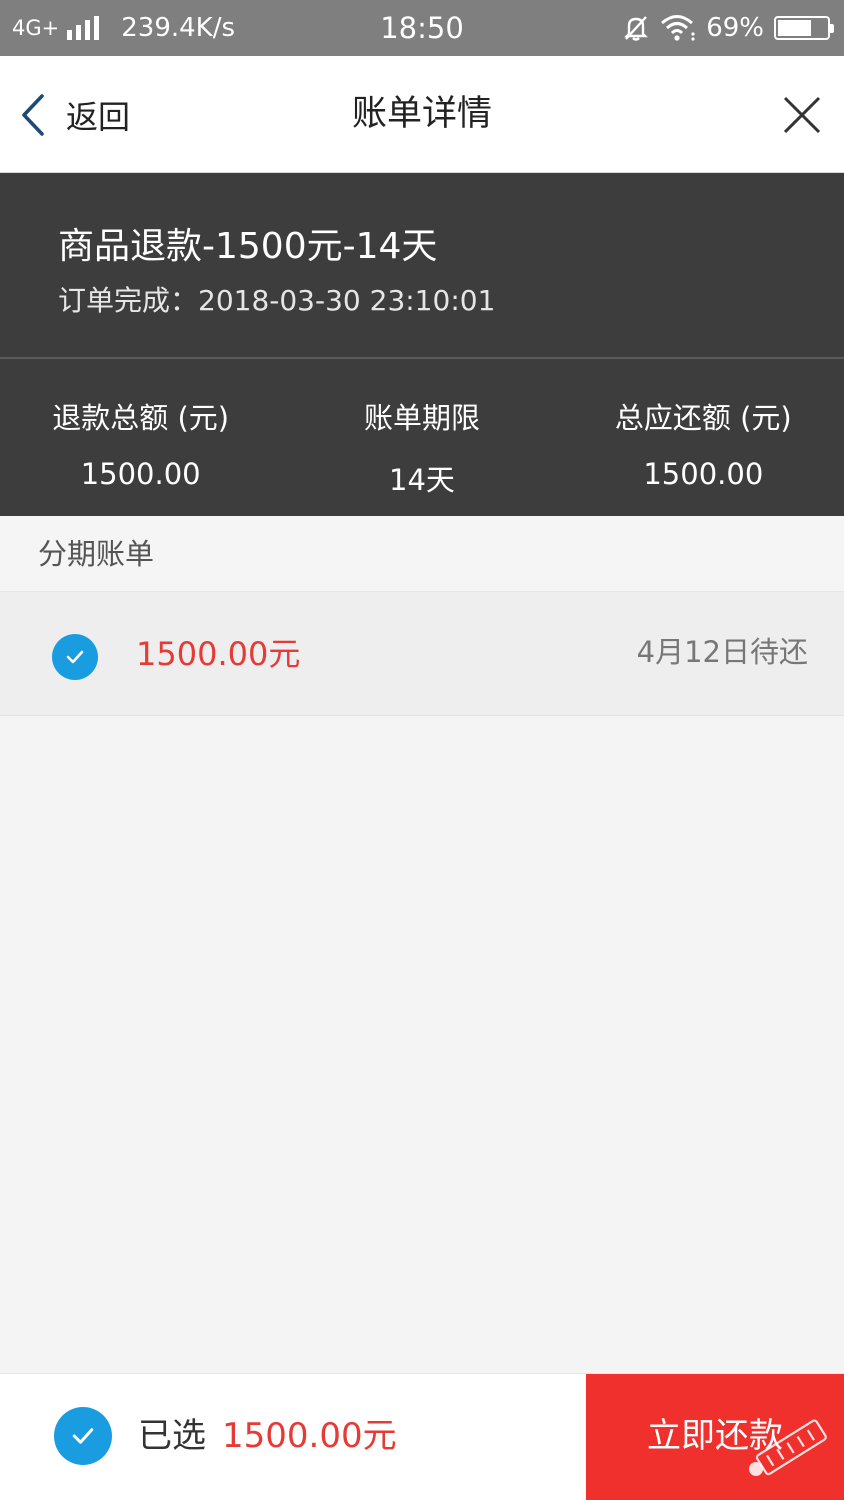 This screenshot has height=1500, width=844. I want to click on mute-bell-icon, so click(636, 28).